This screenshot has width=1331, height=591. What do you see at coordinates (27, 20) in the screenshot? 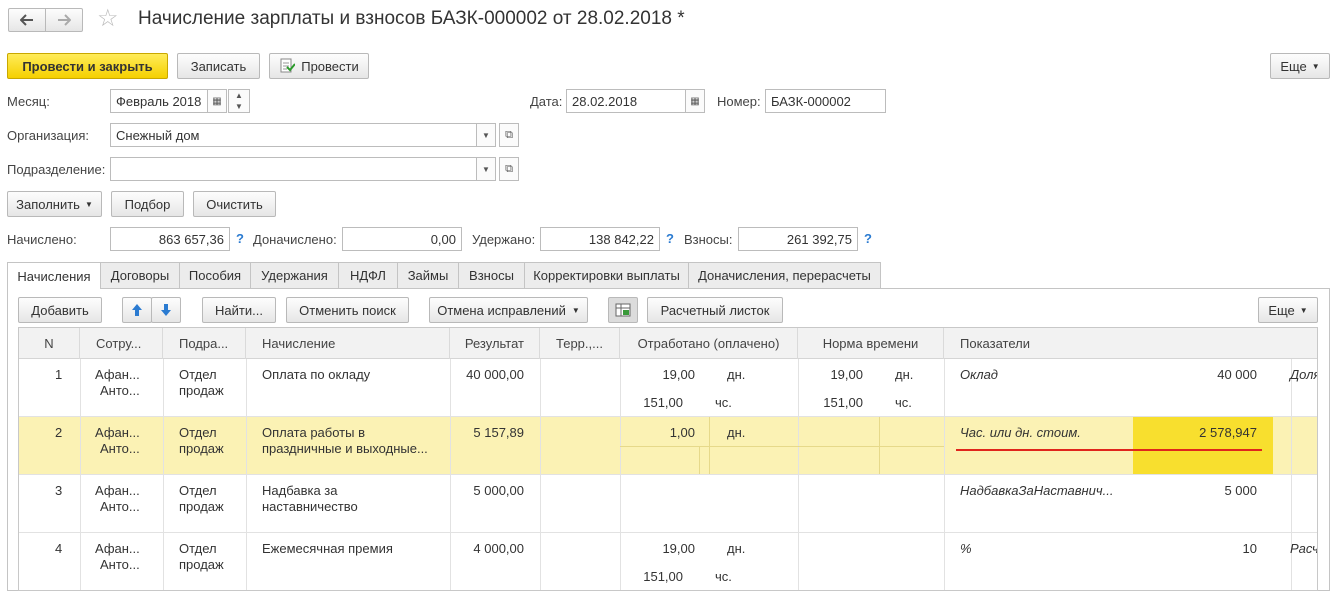
I see `back-button` at bounding box center [27, 20].